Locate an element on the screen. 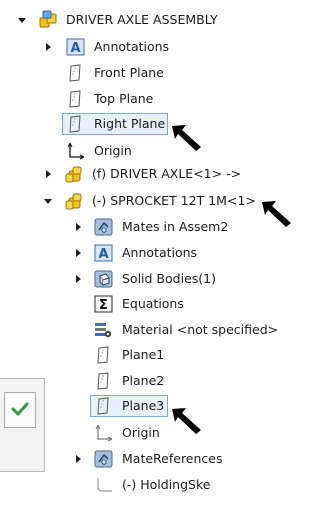  check-icon is located at coordinates (20, 409).